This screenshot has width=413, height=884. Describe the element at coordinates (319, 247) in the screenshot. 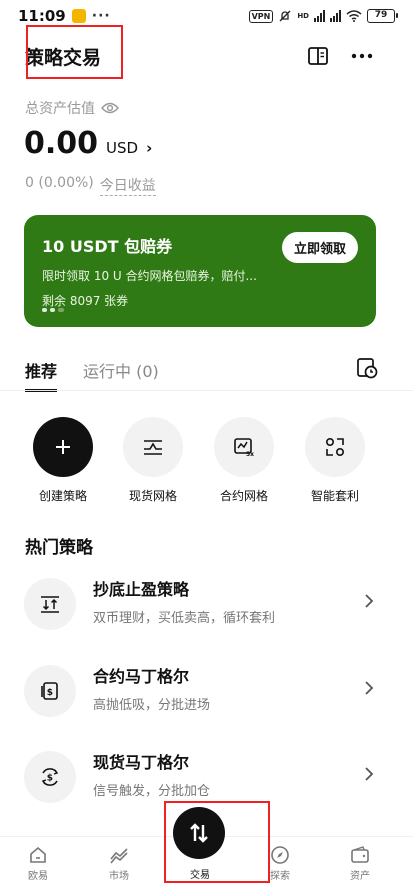

I see `claim-now-button: 立即领取` at that location.